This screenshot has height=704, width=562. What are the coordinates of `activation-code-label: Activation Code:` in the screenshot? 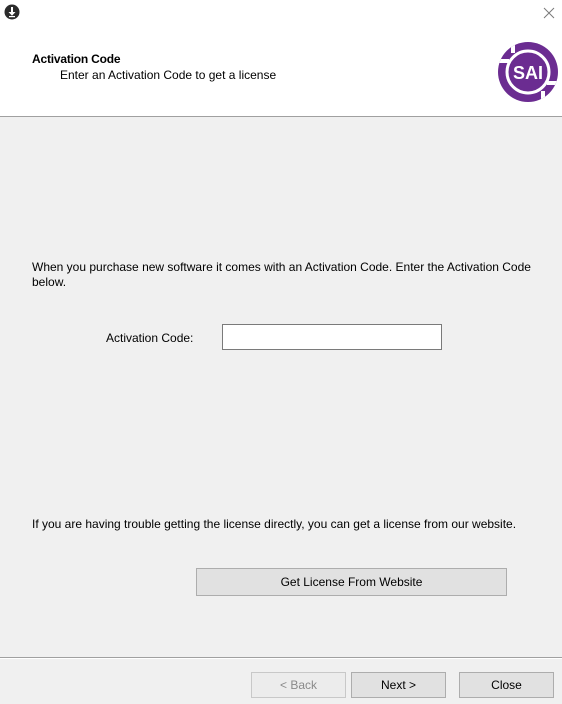 It's located at (150, 338).